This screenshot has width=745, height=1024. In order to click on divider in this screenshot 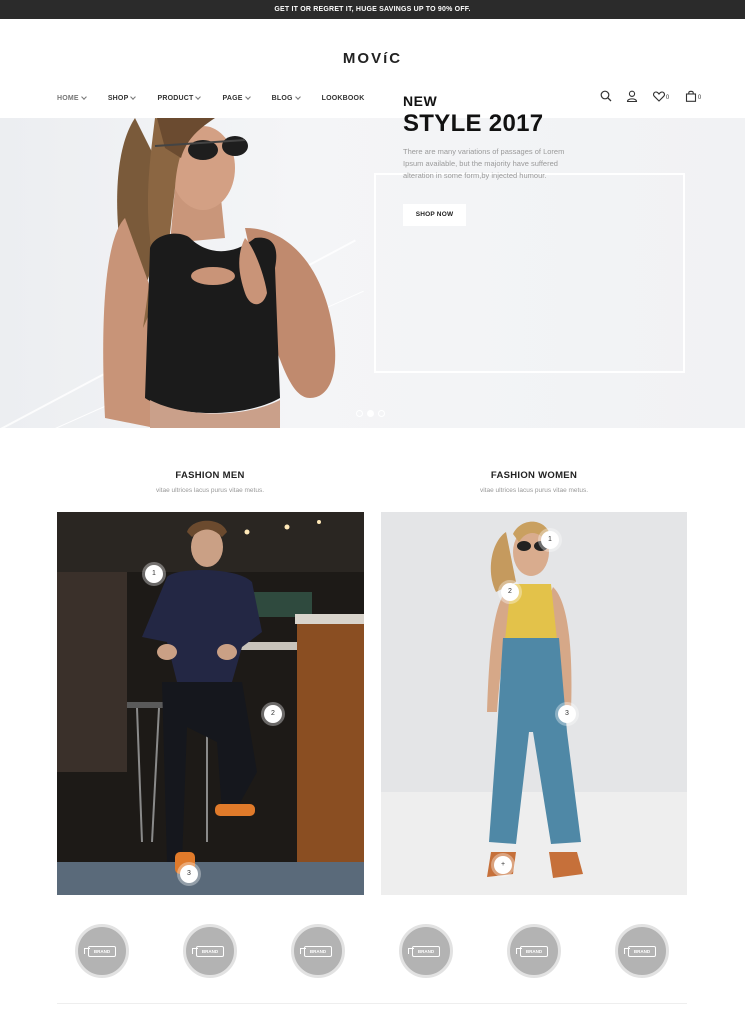, I will do `click(372, 1003)`.